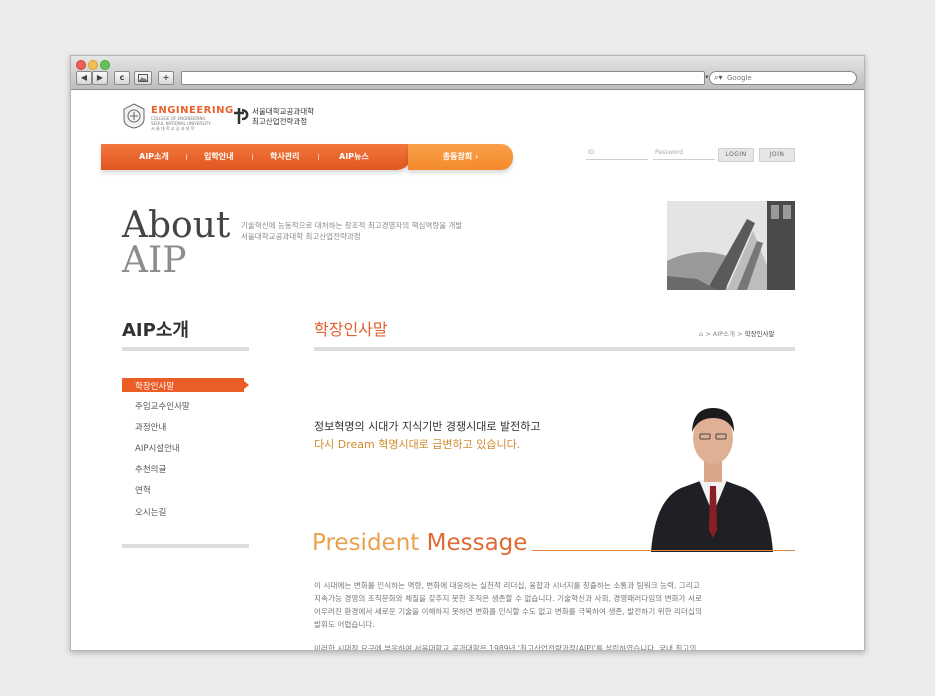 The image size is (935, 696). Describe the element at coordinates (134, 116) in the screenshot. I see `university-emblem-icon` at that location.